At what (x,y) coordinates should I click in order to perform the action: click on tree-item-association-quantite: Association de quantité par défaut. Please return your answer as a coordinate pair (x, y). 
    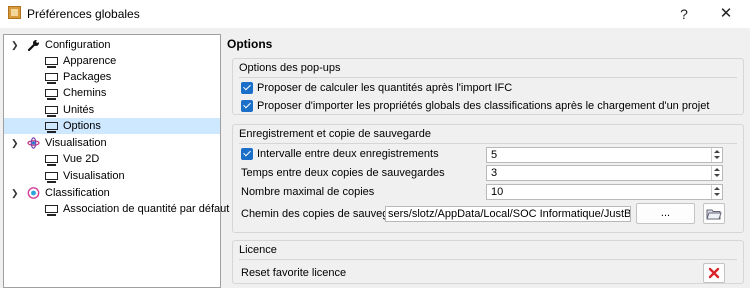
    Looking at the image, I should click on (116, 209).